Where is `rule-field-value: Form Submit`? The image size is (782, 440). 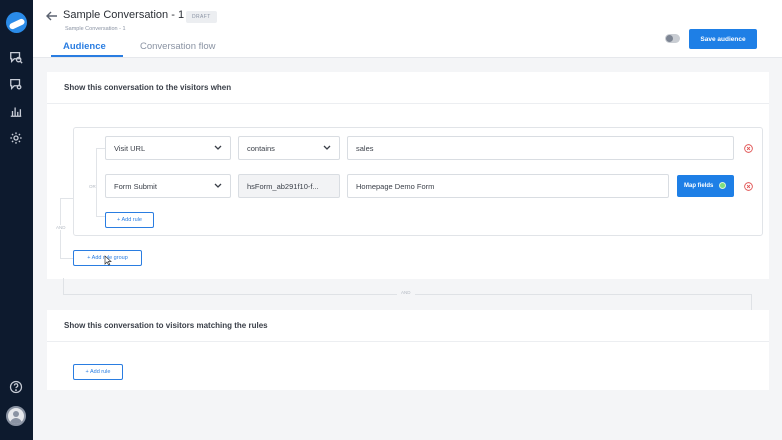
rule-field-value: Form Submit is located at coordinates (135, 186).